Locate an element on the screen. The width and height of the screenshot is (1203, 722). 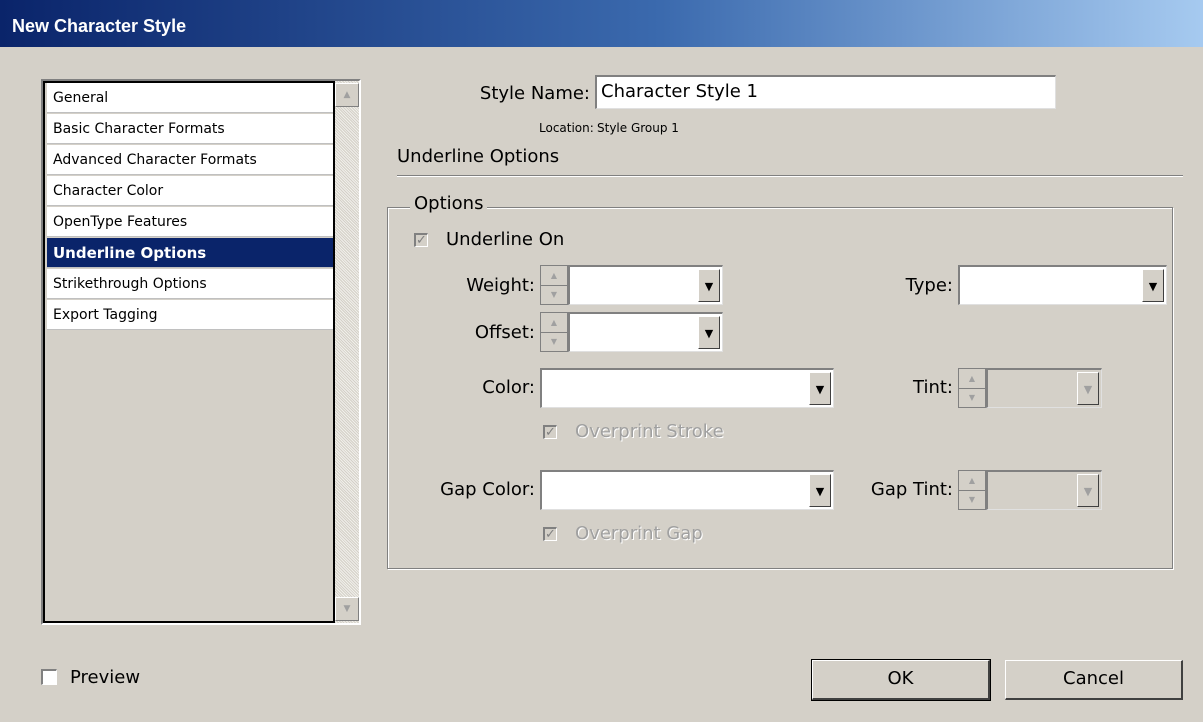
weight-label: Weight: is located at coordinates (500, 285).